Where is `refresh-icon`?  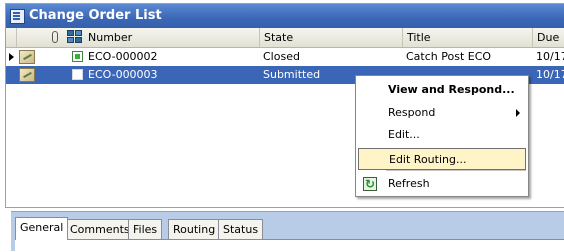 refresh-icon is located at coordinates (370, 184).